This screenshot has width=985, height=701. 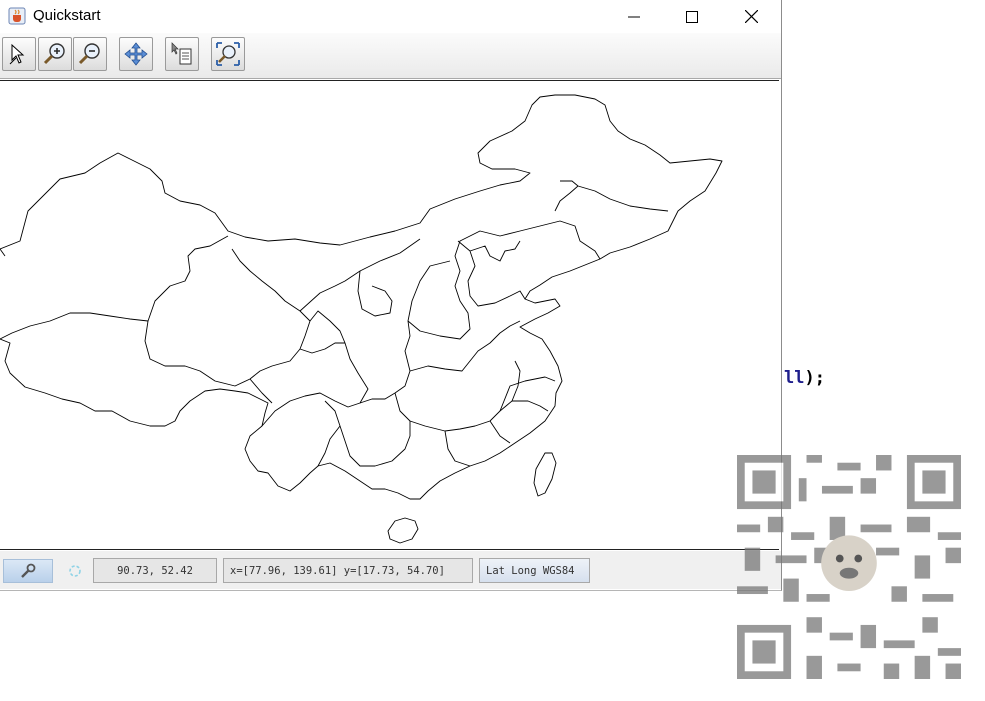 What do you see at coordinates (390, 16) in the screenshot?
I see `title-bar: Quickstart` at bounding box center [390, 16].